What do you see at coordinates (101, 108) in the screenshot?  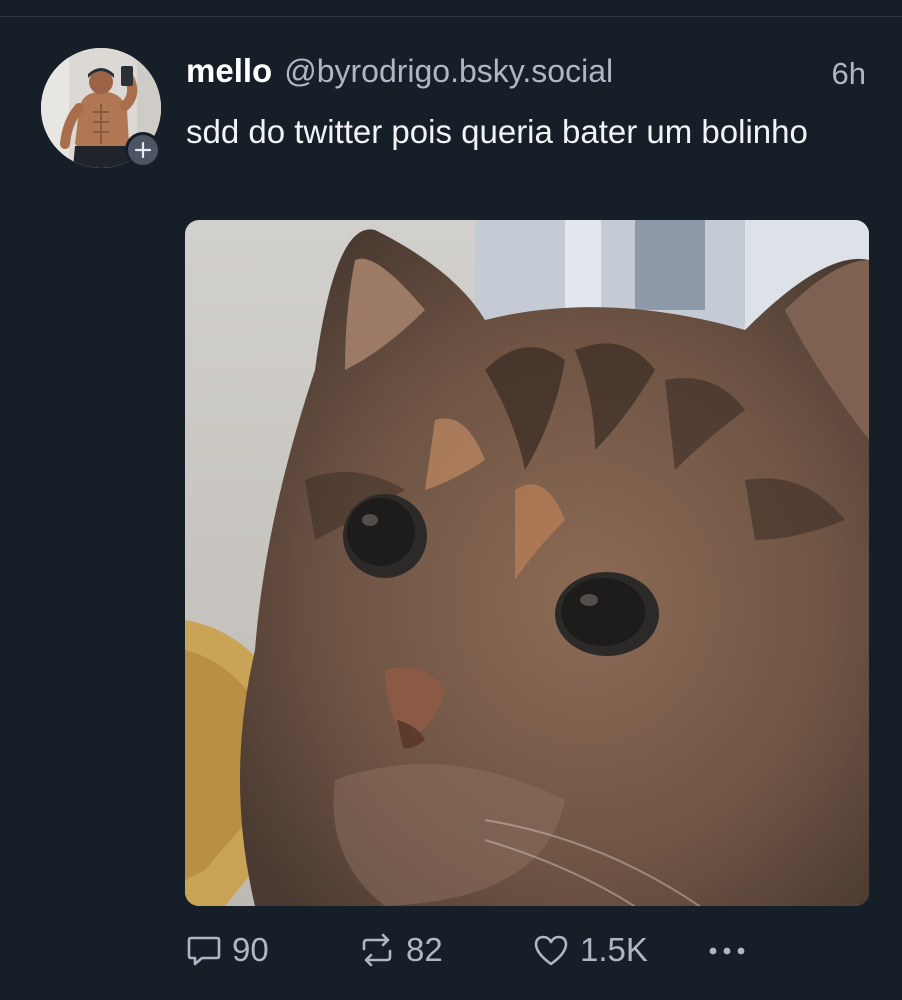 I see `author-avatar-container` at bounding box center [101, 108].